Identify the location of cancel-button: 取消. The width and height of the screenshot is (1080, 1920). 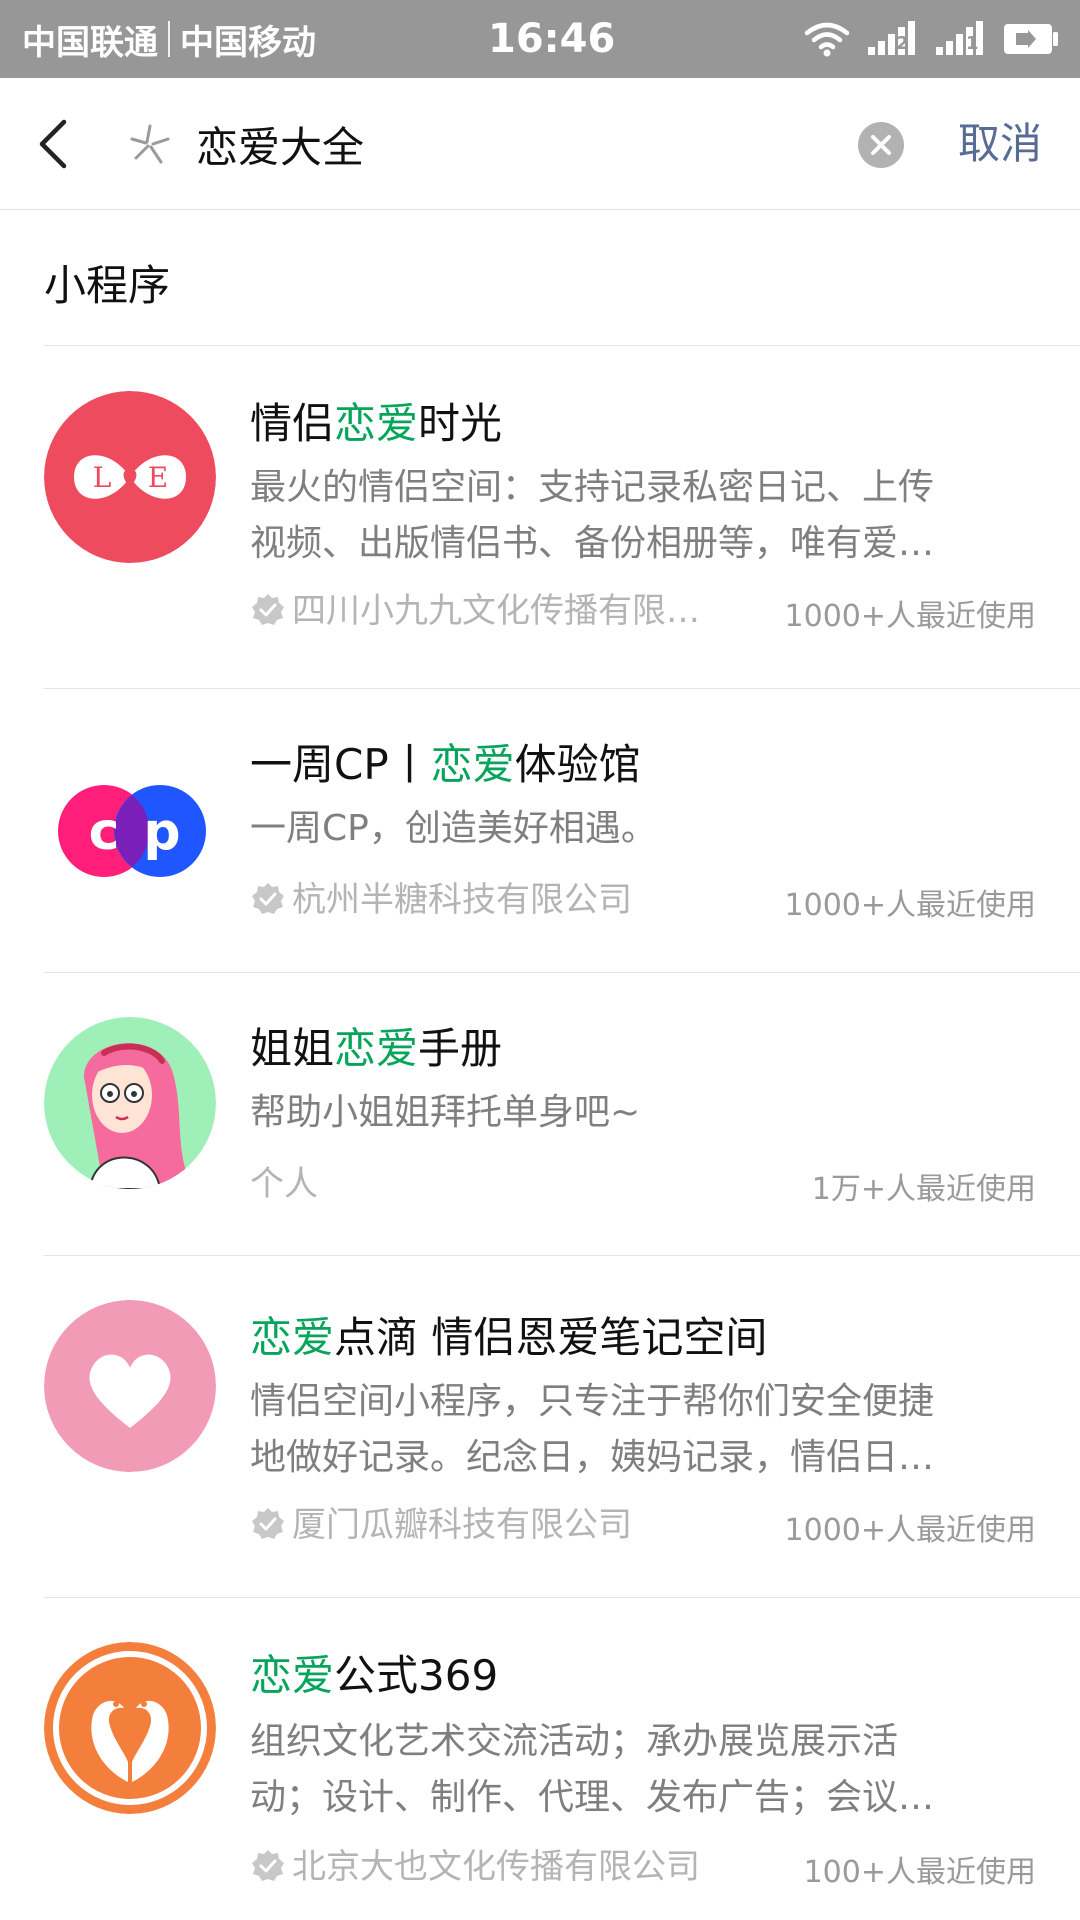
(1000, 144).